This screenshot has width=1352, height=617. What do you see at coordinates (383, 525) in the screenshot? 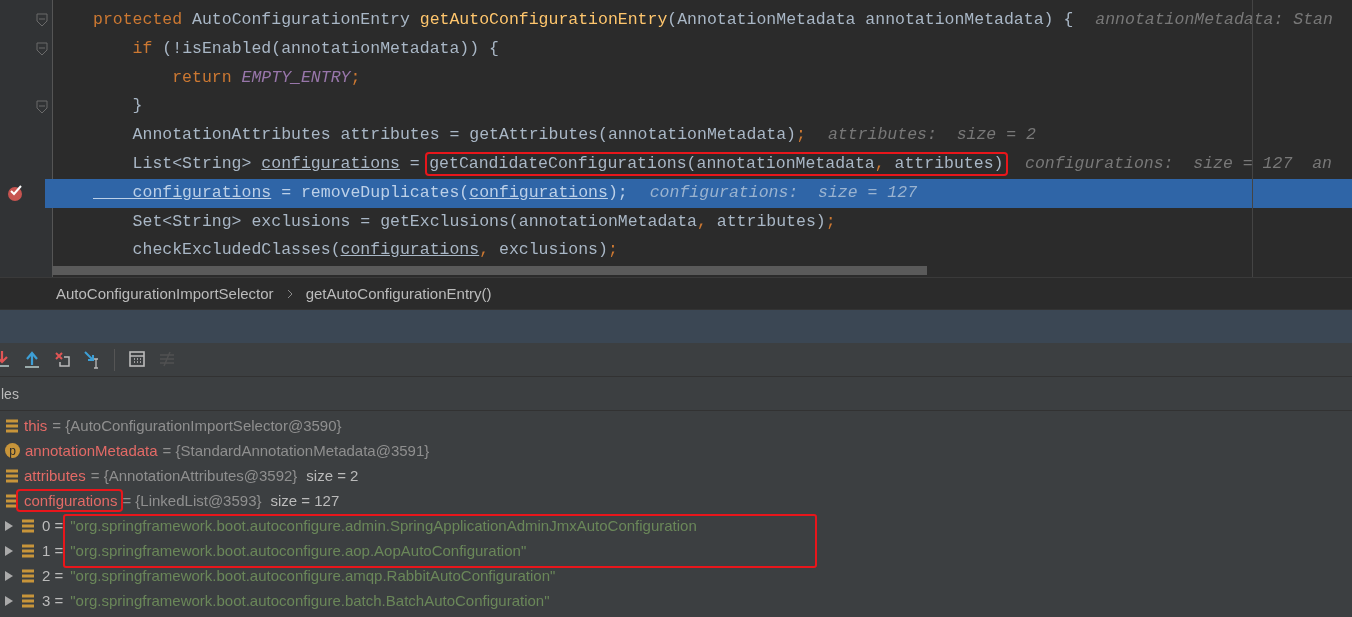
I see `string-value: "org.springframework.boot.autoconfigure.admin.SpringApplicationAdminJmxAutoConfiguration` at bounding box center [383, 525].